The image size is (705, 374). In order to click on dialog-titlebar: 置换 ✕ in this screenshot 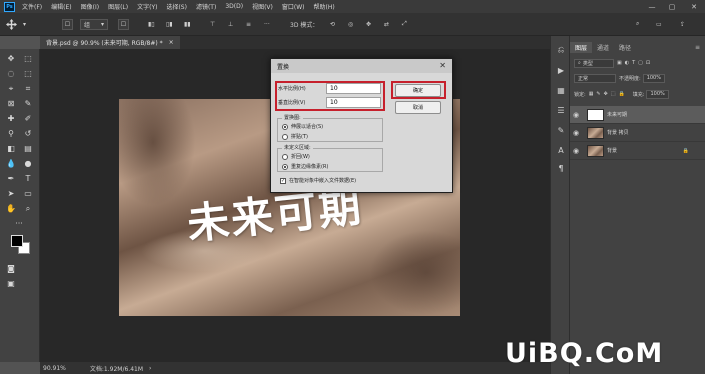, I will do `click(361, 66)`.